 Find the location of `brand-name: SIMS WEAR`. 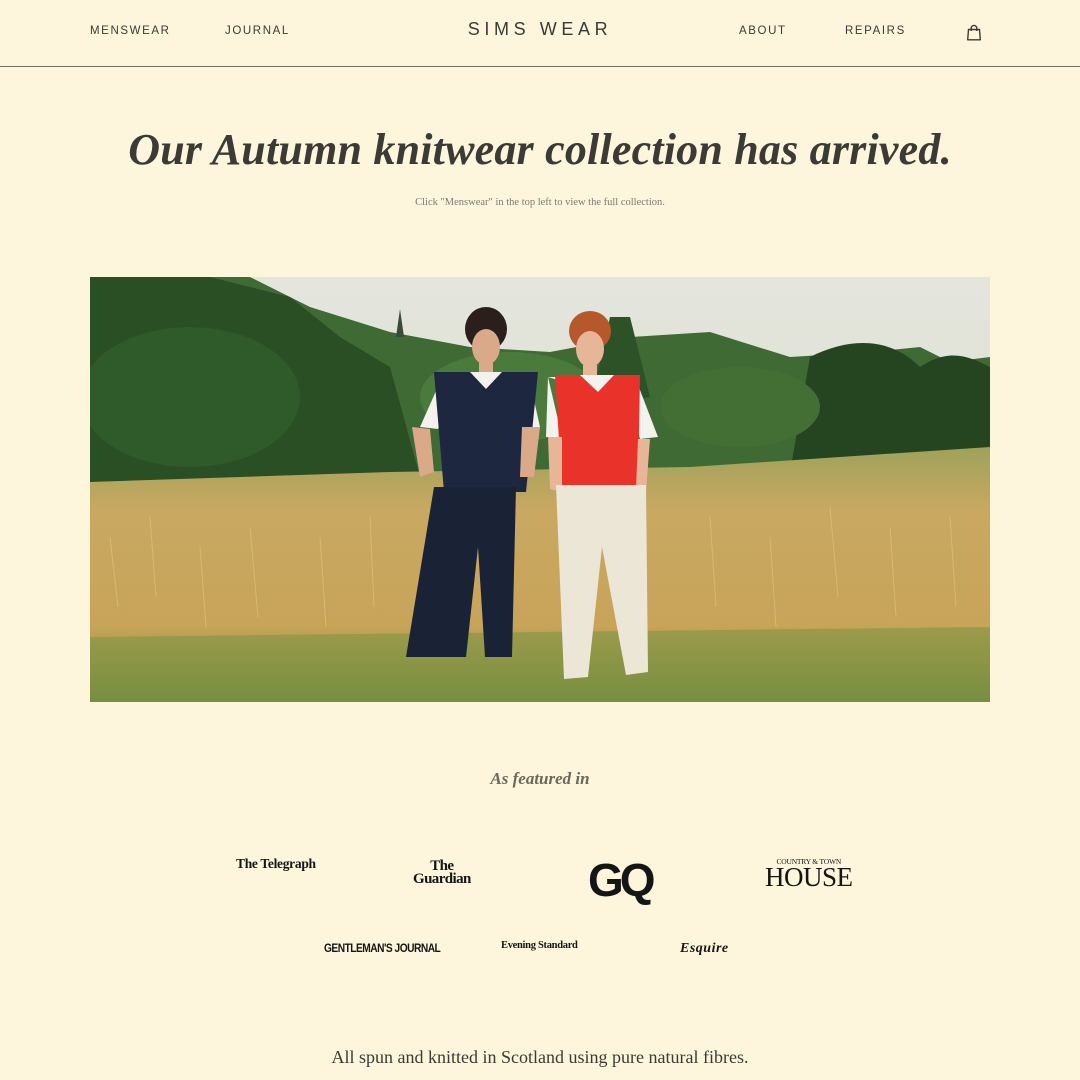

brand-name: SIMS WEAR is located at coordinates (540, 29).